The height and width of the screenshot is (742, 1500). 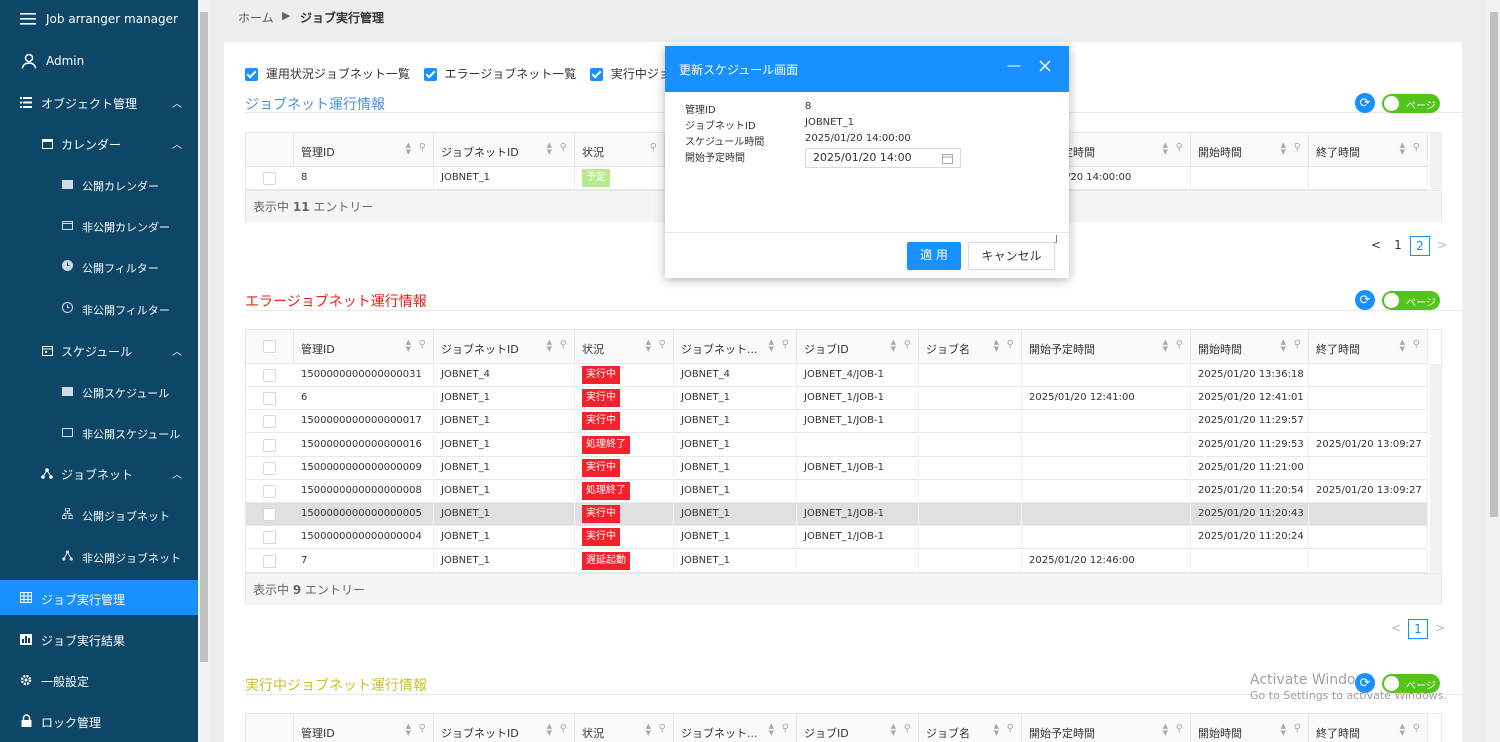 I want to click on refresh-icon: ⟳, so click(x=1365, y=300).